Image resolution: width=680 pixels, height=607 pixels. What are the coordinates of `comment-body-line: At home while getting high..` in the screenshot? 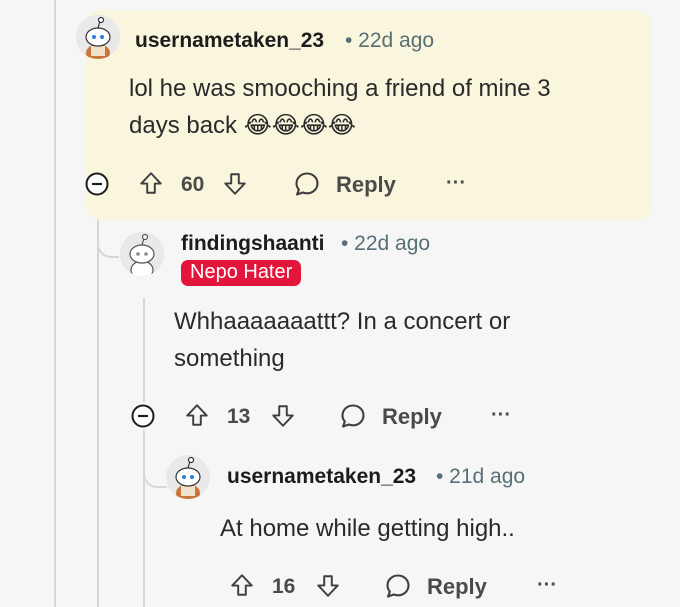 It's located at (367, 528).